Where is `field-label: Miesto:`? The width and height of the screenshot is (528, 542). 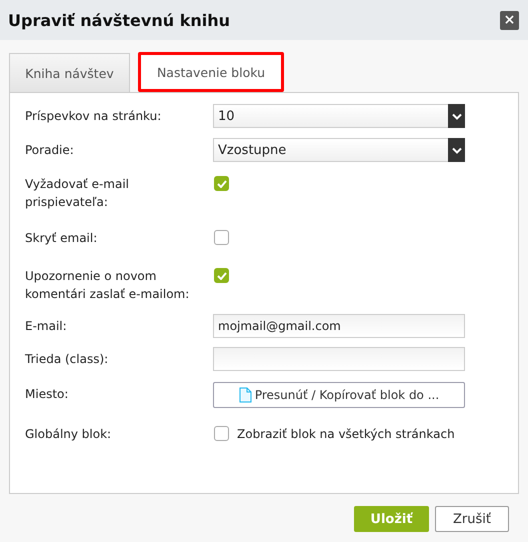
field-label: Miesto: is located at coordinates (47, 394).